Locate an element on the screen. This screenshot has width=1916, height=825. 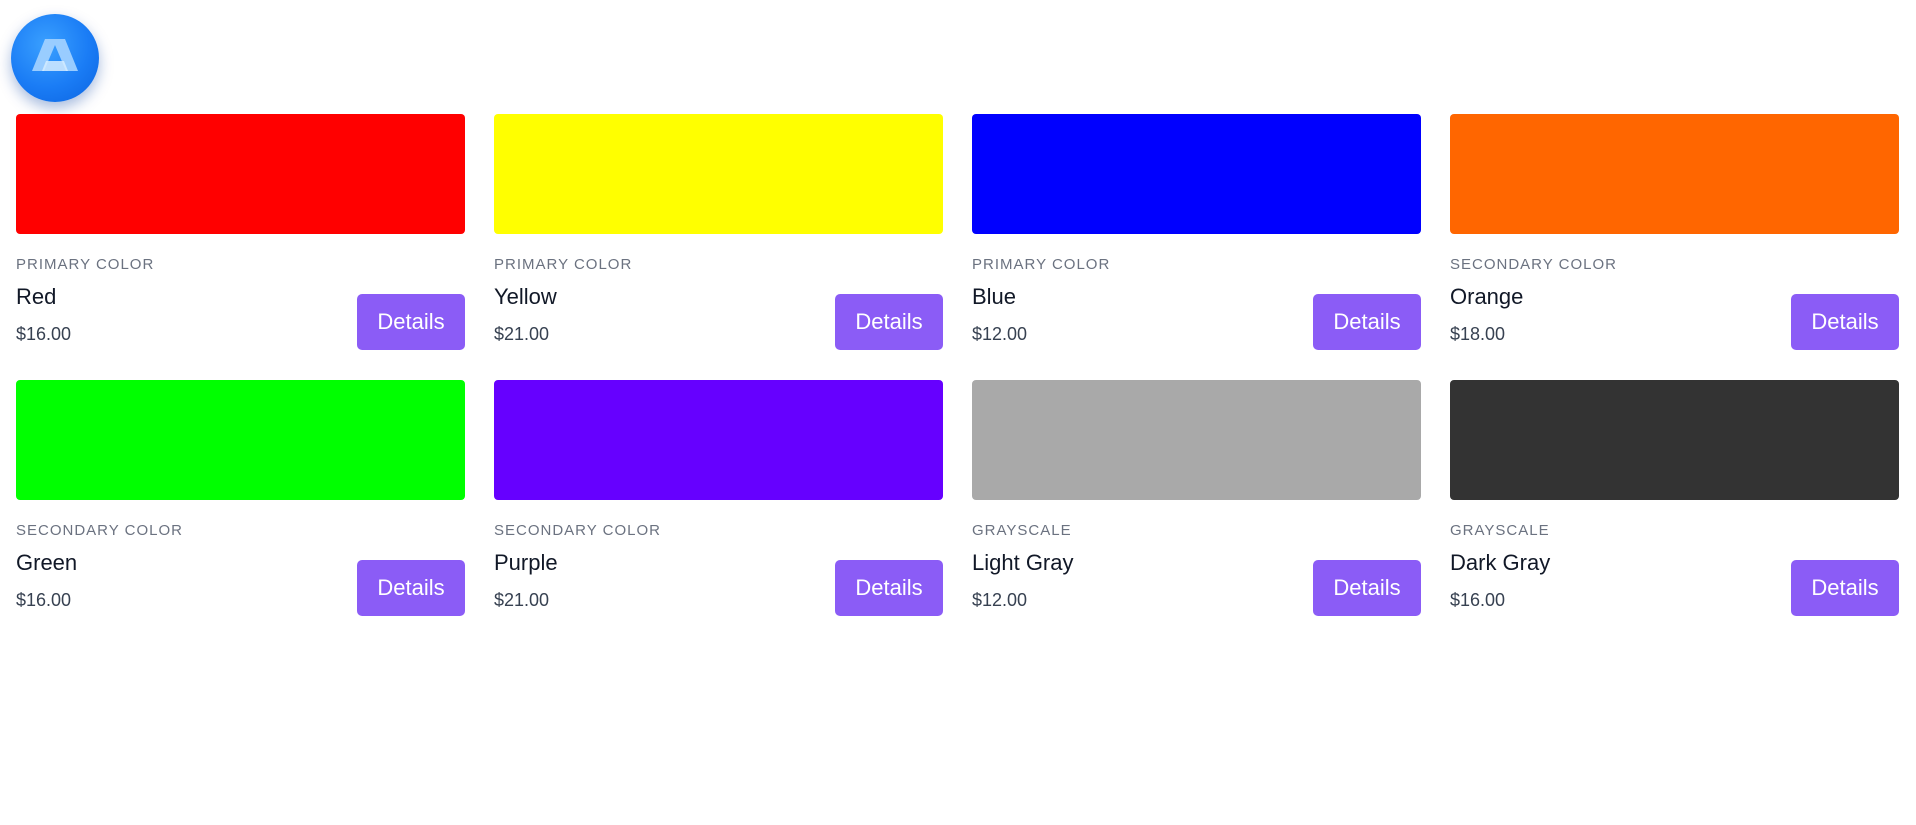
product-name: Light Gray is located at coordinates (1023, 562).